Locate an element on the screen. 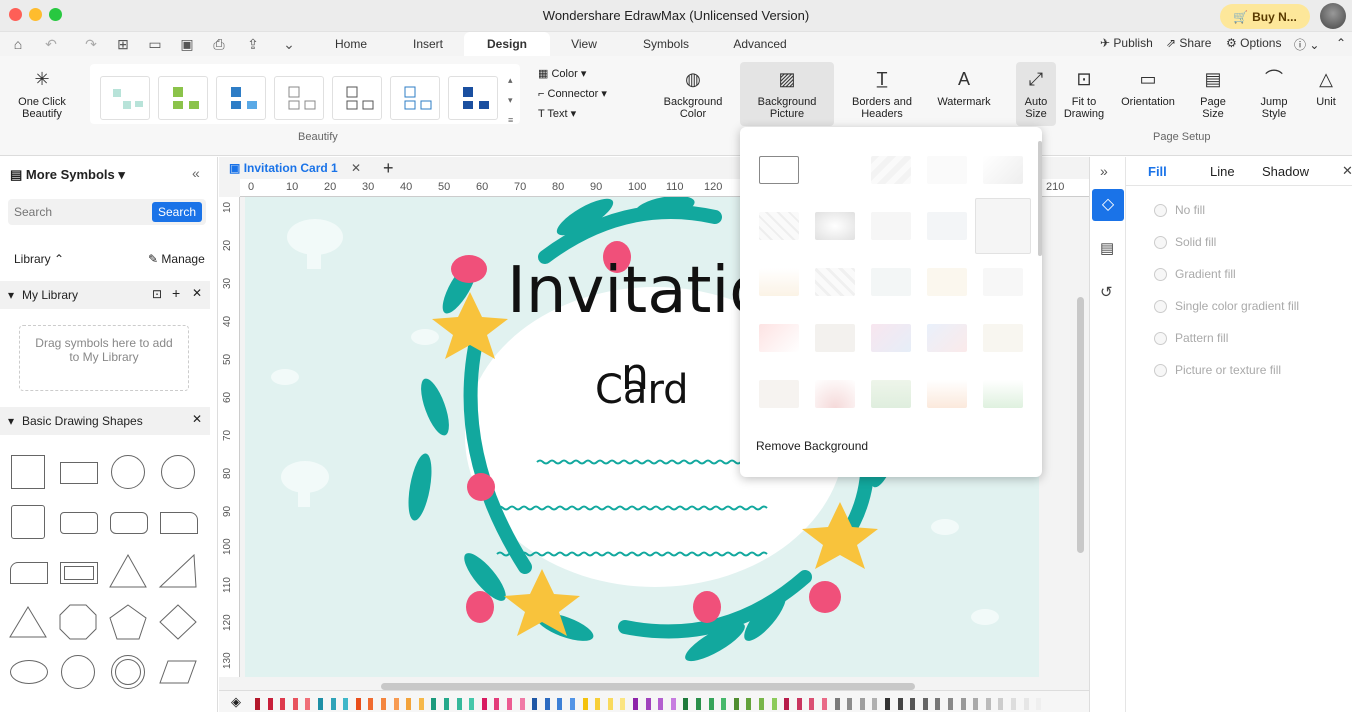 This screenshot has height=712, width=1352. rectangle-shape is located at coordinates (79, 473).